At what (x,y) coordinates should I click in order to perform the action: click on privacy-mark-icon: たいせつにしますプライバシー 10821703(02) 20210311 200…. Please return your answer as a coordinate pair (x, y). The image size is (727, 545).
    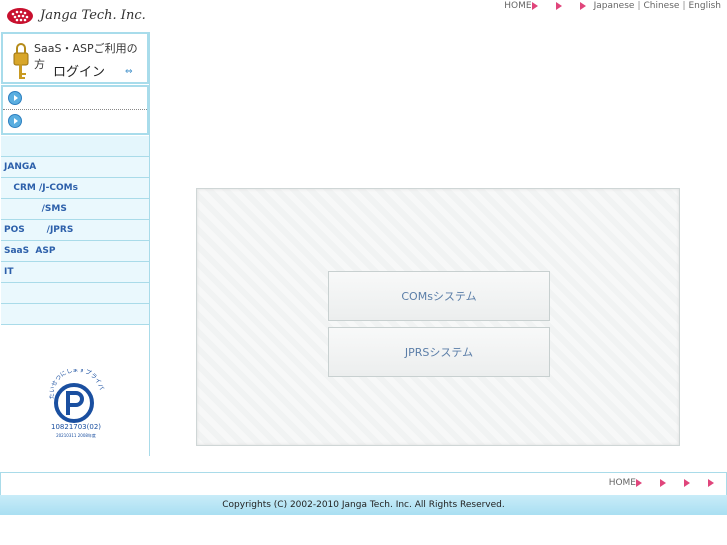
    Looking at the image, I should click on (76, 405).